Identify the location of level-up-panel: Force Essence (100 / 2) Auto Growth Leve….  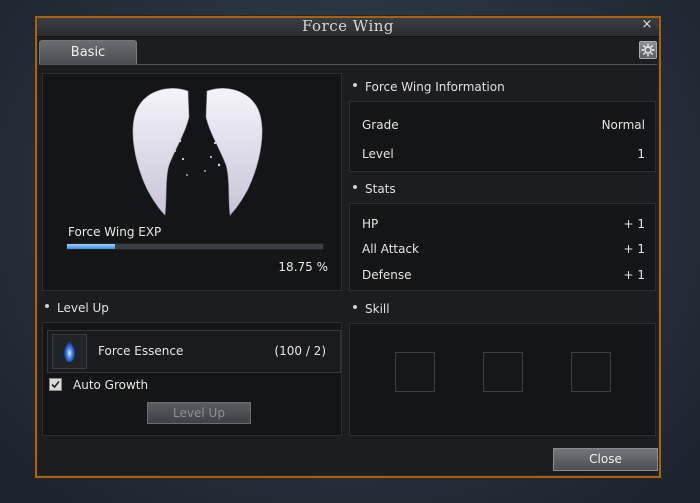
(192, 379).